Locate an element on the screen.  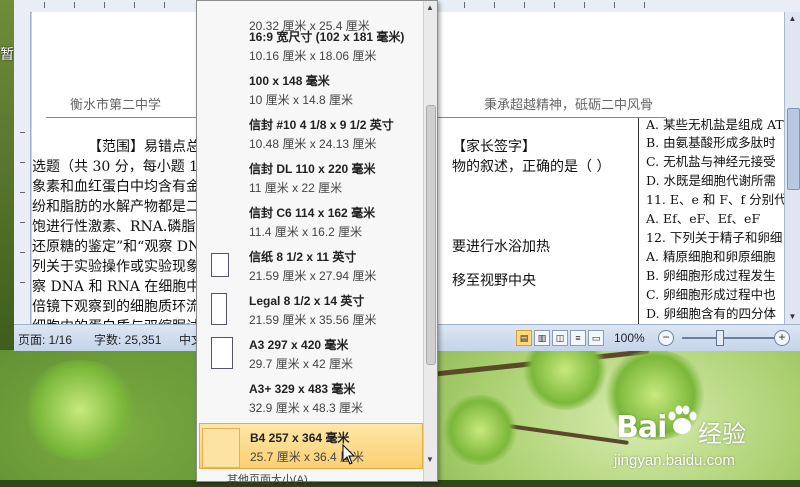
doc-line: D. 卵细胞含有的四分体 is located at coordinates (711, 313).